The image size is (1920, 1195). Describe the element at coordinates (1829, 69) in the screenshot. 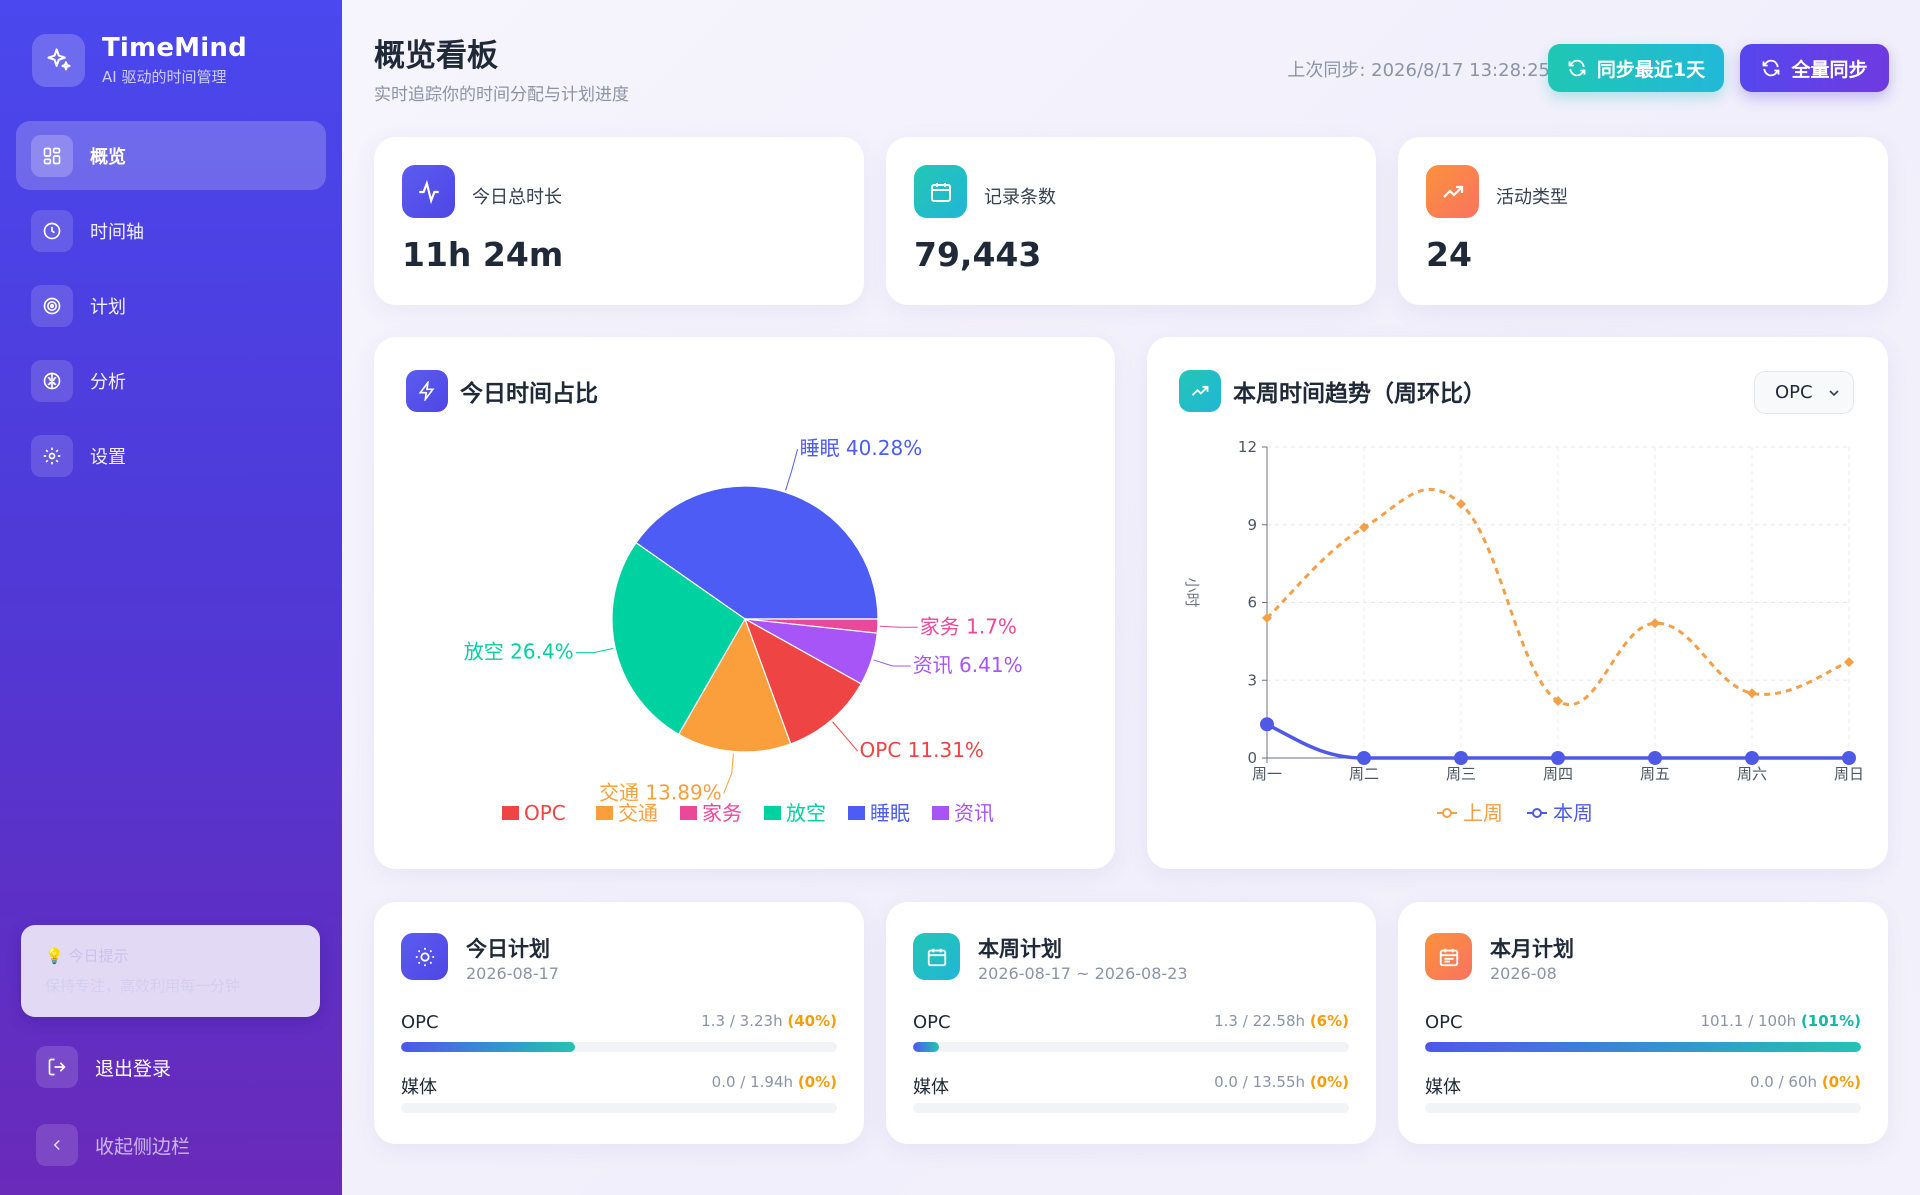

I see `sync-full-label: 全量同步` at that location.